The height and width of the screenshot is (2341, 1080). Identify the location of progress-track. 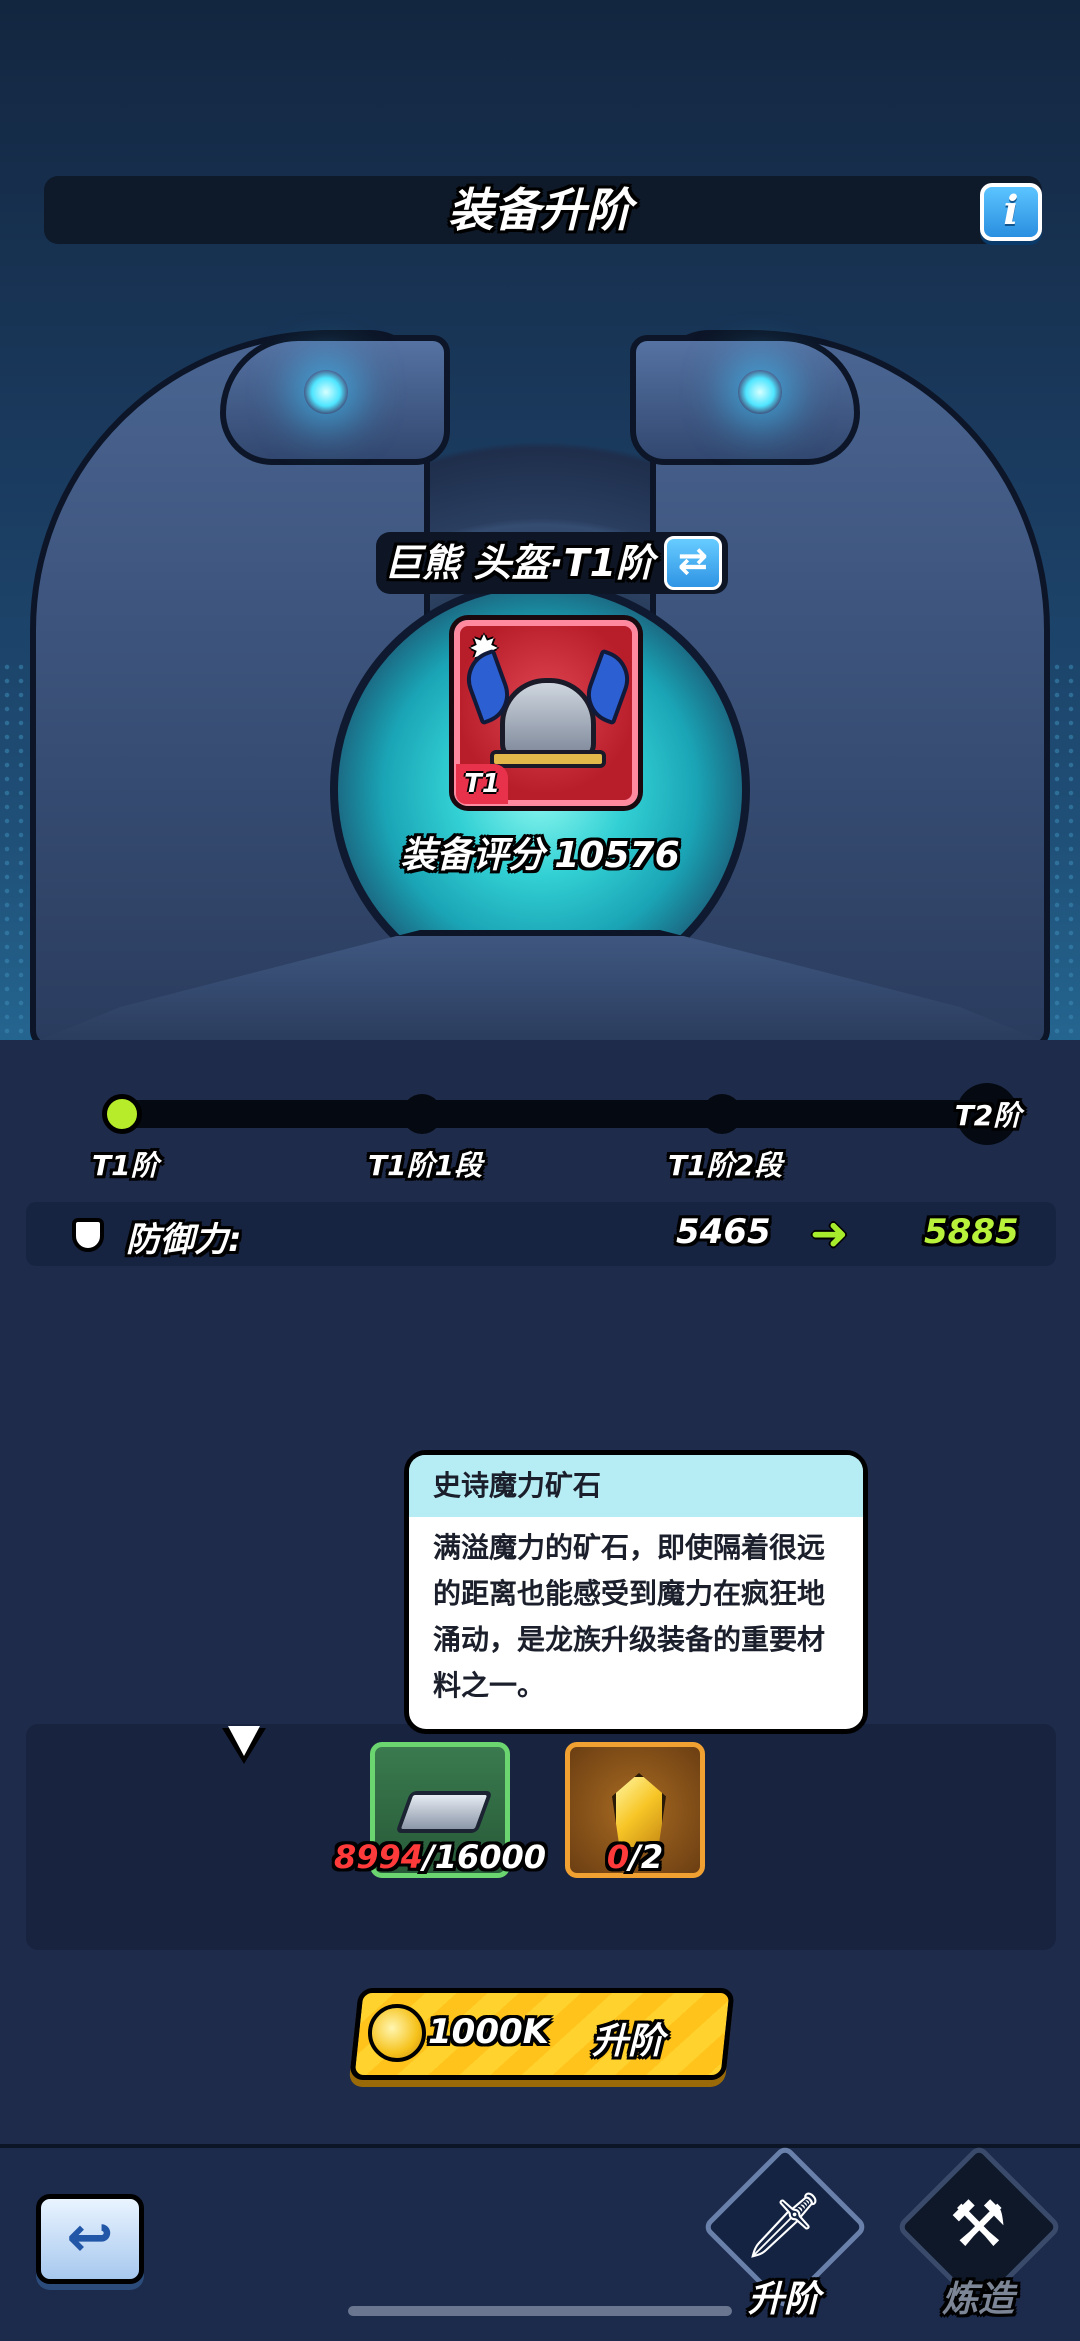
(555, 1114).